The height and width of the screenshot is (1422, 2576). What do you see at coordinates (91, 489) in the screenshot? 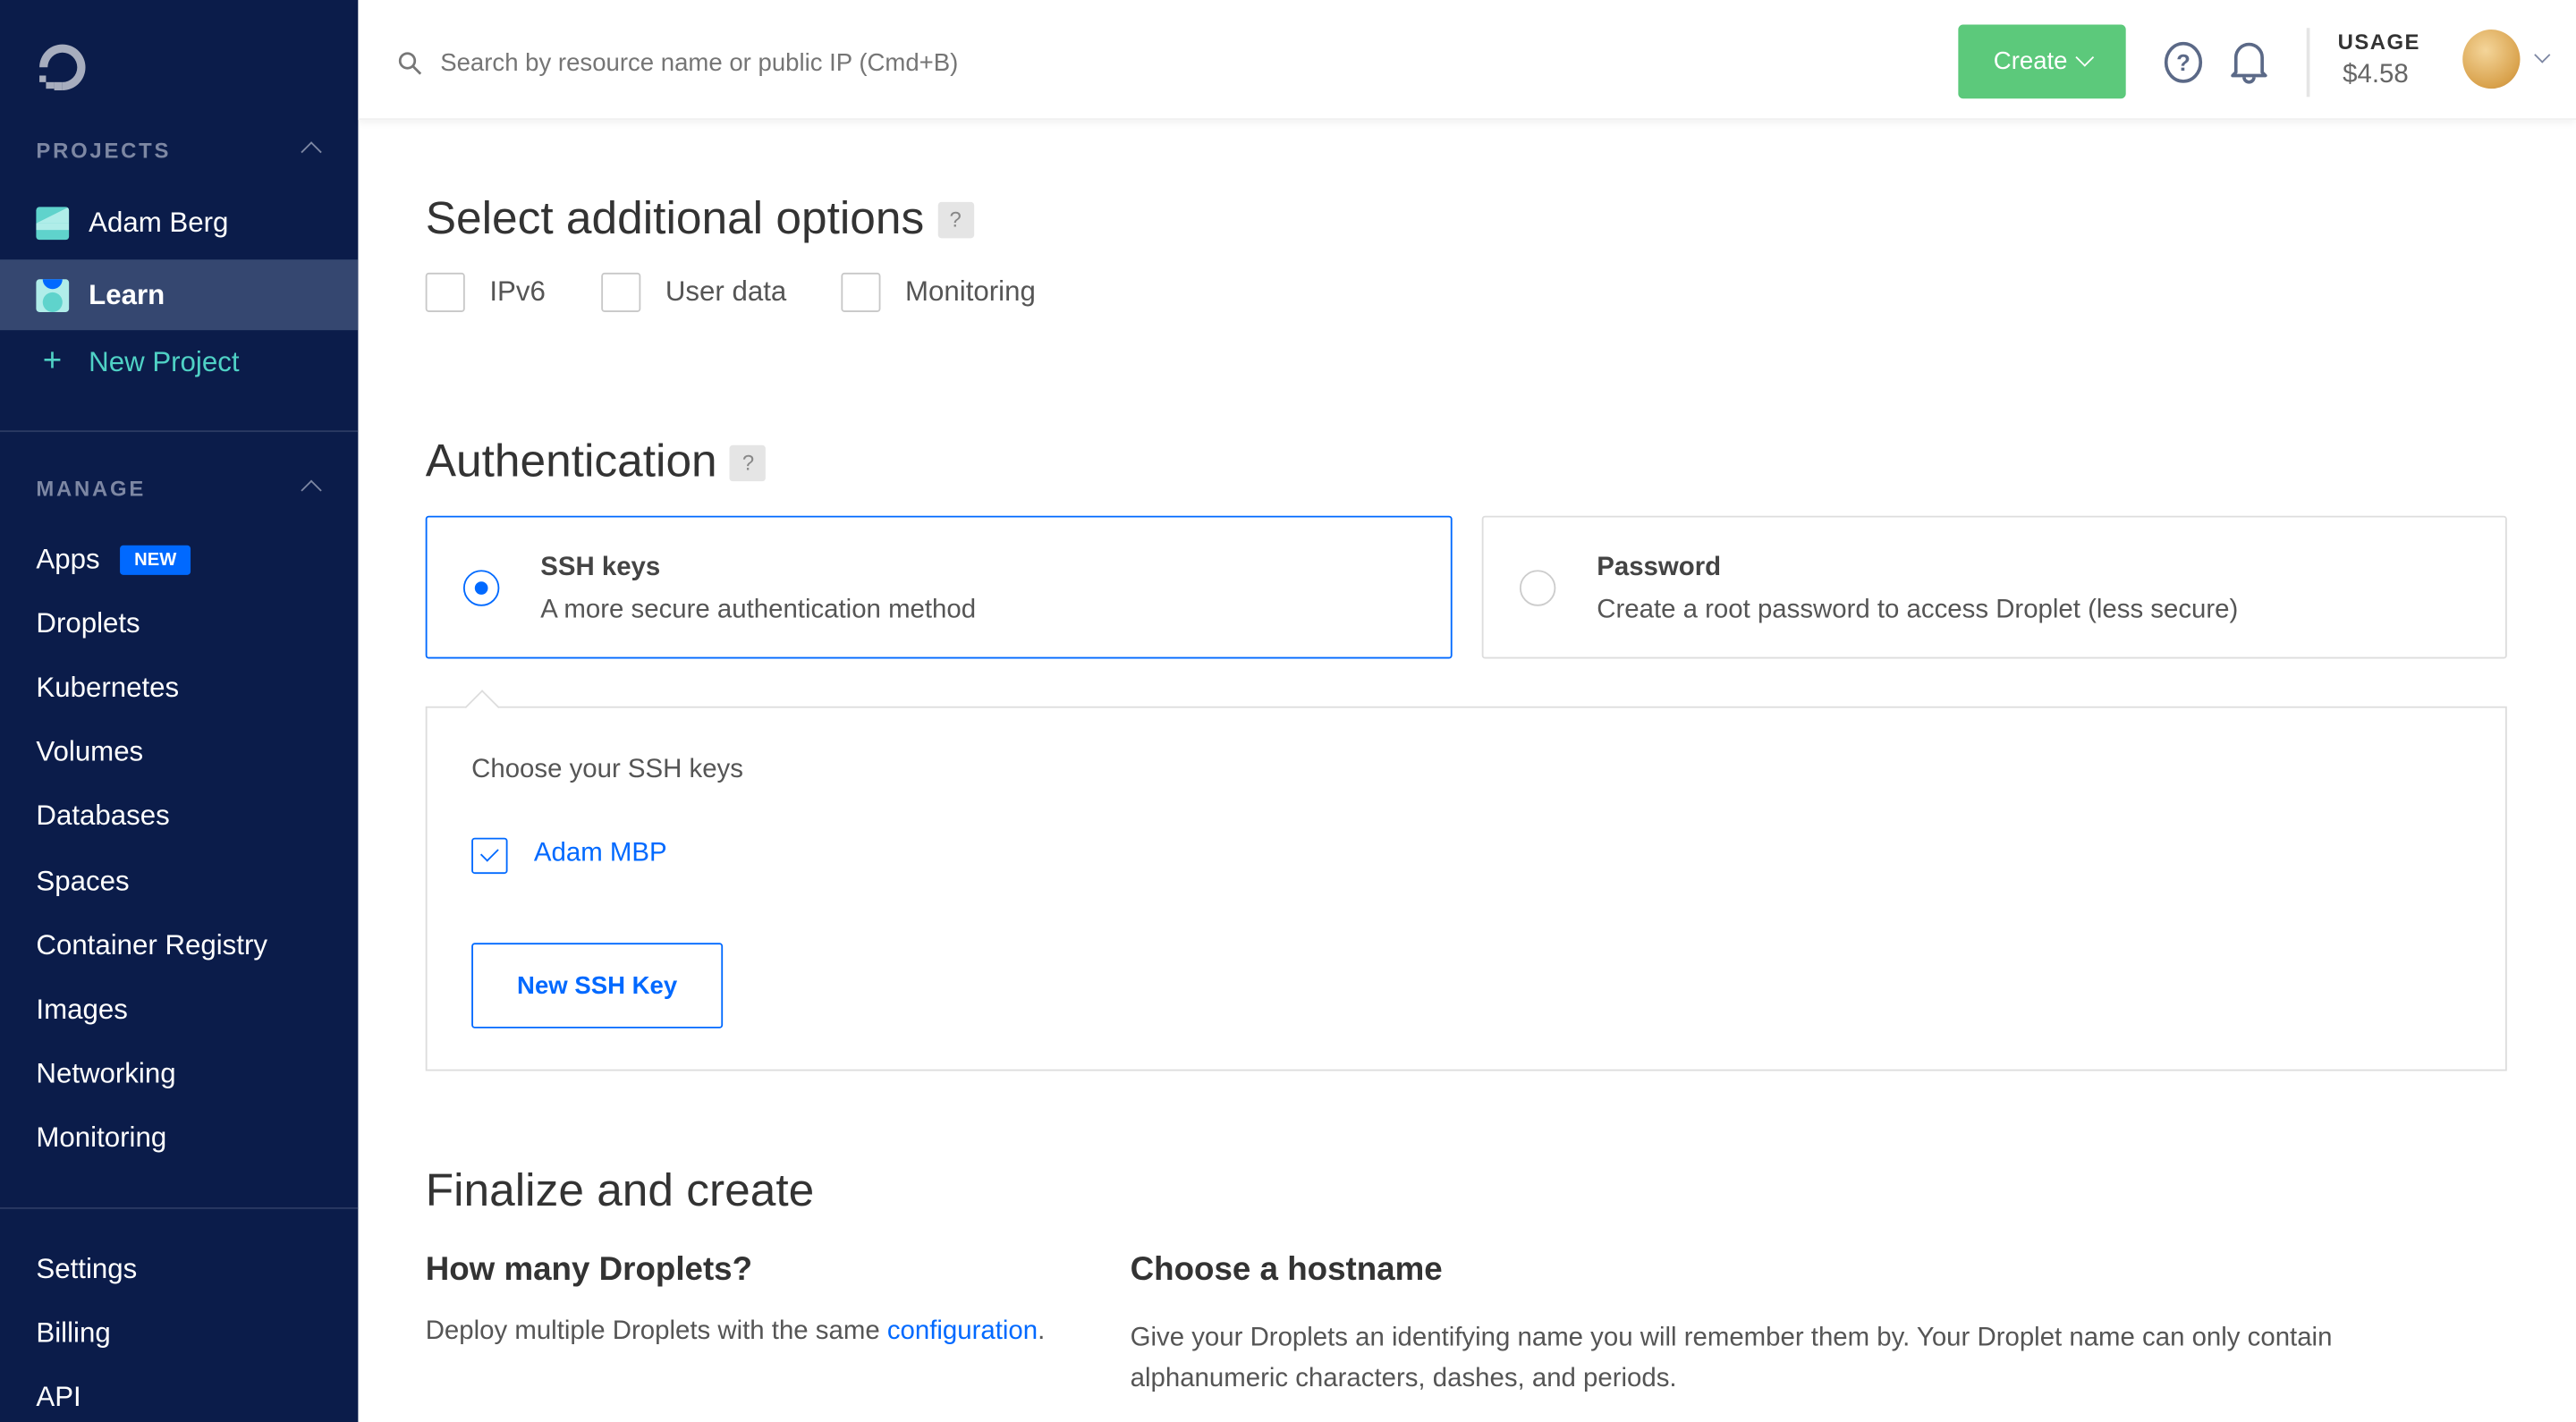
I see `manage-header: MANAGE` at bounding box center [91, 489].